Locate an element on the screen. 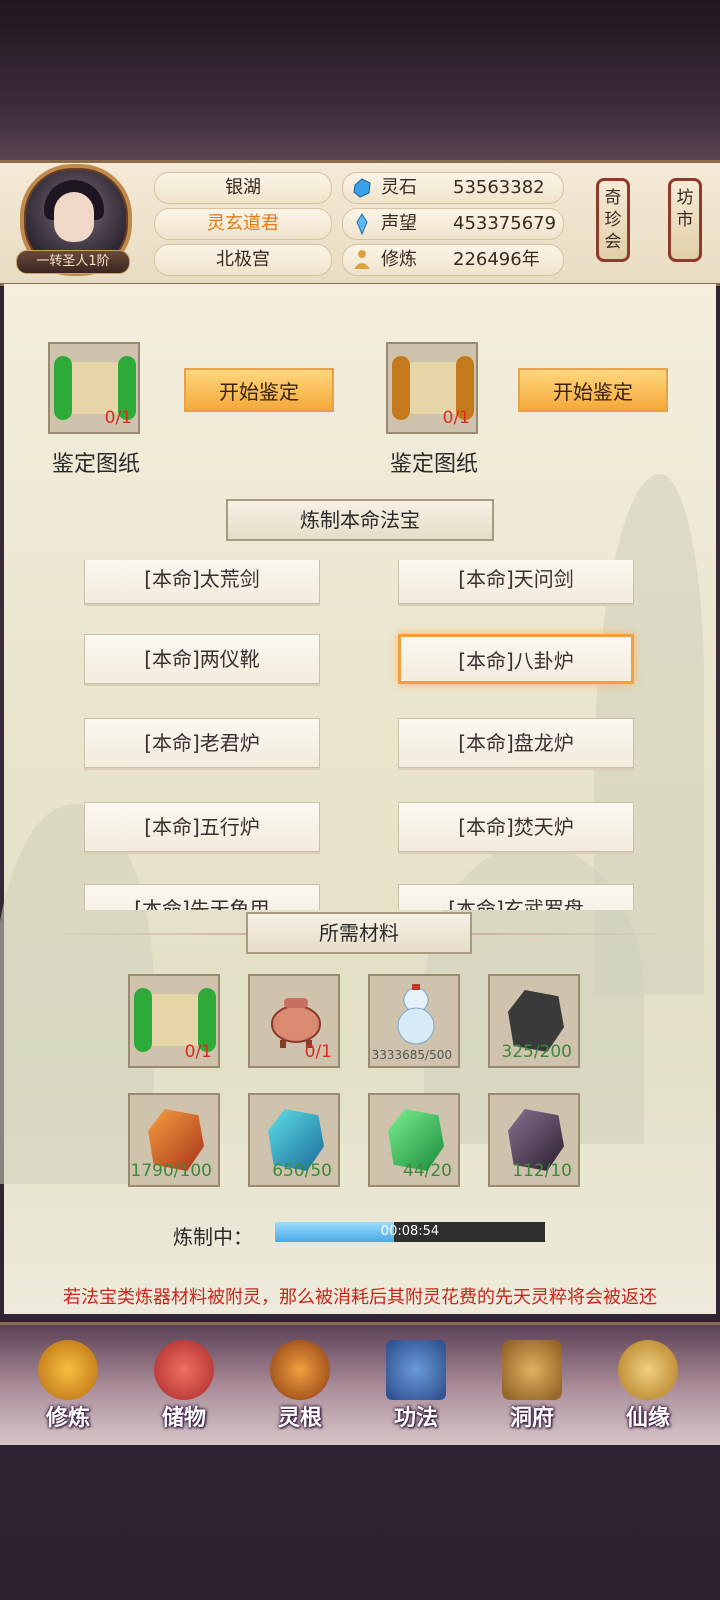 The height and width of the screenshot is (1600, 720). player-title: 灵玄道君 is located at coordinates (243, 224).